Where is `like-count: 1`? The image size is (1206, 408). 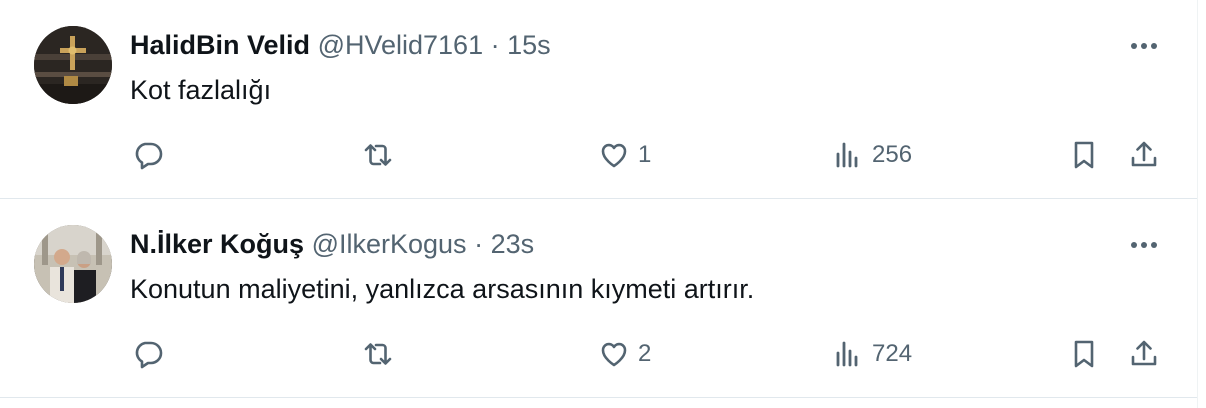
like-count: 1 is located at coordinates (645, 154).